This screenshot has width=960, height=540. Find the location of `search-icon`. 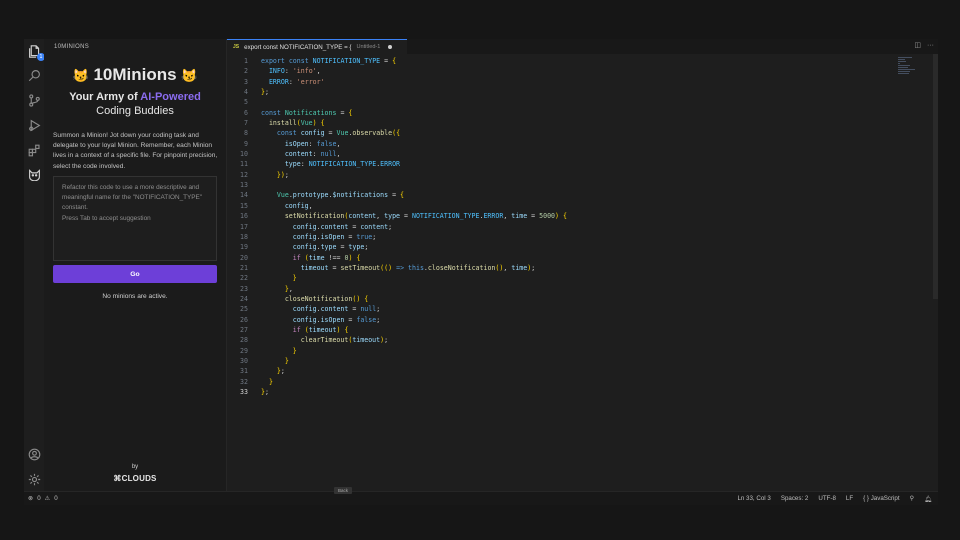

search-icon is located at coordinates (34, 75).